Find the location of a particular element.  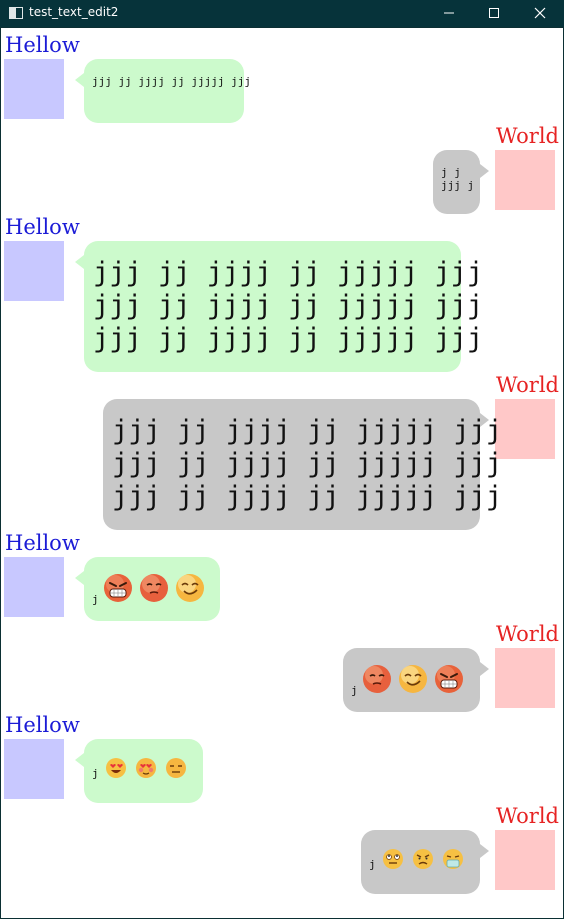

maximize-button is located at coordinates (494, 13).